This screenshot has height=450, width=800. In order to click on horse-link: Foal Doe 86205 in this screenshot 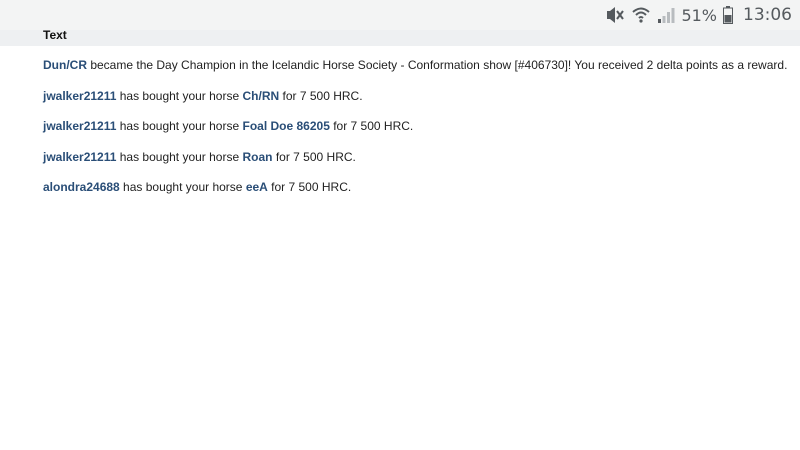, I will do `click(286, 126)`.